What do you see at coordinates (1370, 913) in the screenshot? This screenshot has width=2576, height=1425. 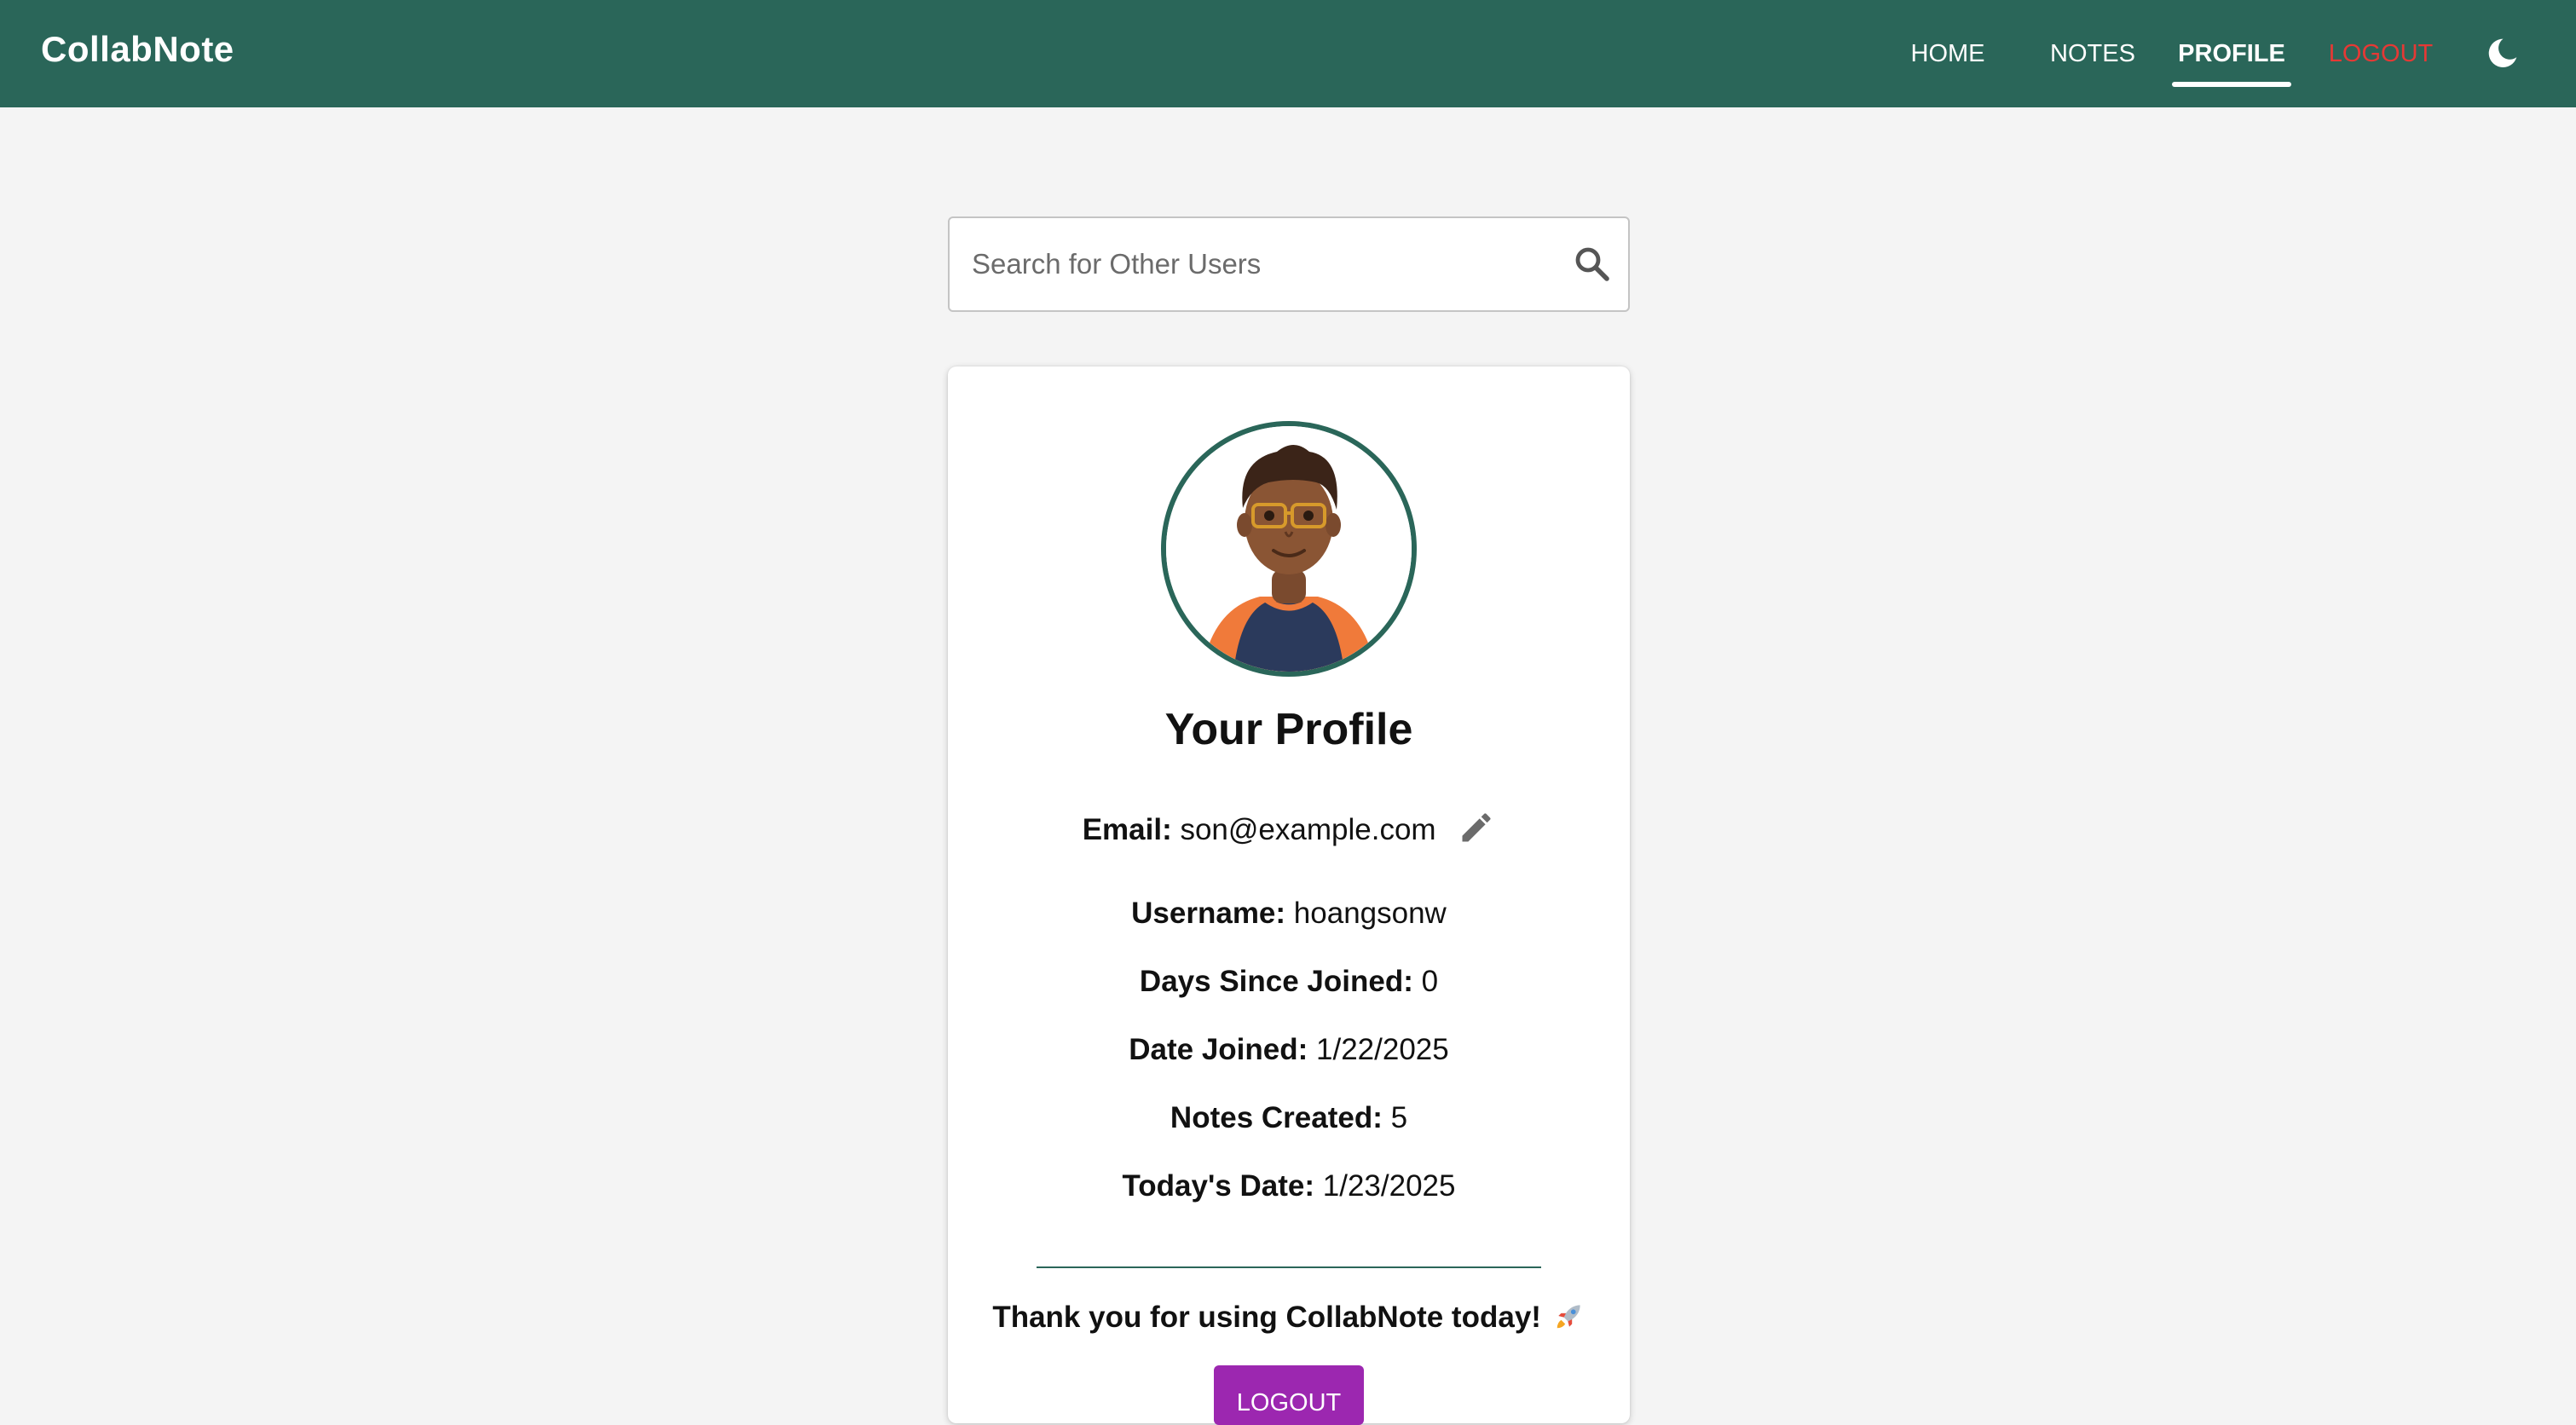 I see `username-value: hoangsonw` at bounding box center [1370, 913].